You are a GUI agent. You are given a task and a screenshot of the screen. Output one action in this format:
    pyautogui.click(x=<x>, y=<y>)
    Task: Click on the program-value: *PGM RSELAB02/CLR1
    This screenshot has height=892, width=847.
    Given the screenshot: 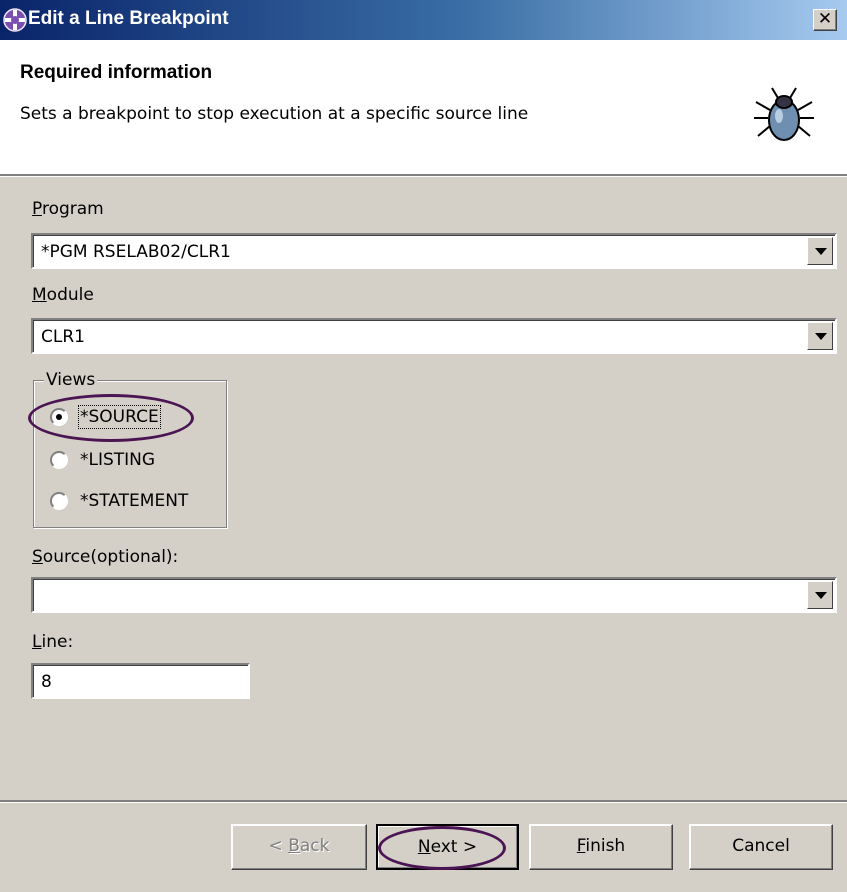 What is the action you would take?
    pyautogui.click(x=136, y=252)
    